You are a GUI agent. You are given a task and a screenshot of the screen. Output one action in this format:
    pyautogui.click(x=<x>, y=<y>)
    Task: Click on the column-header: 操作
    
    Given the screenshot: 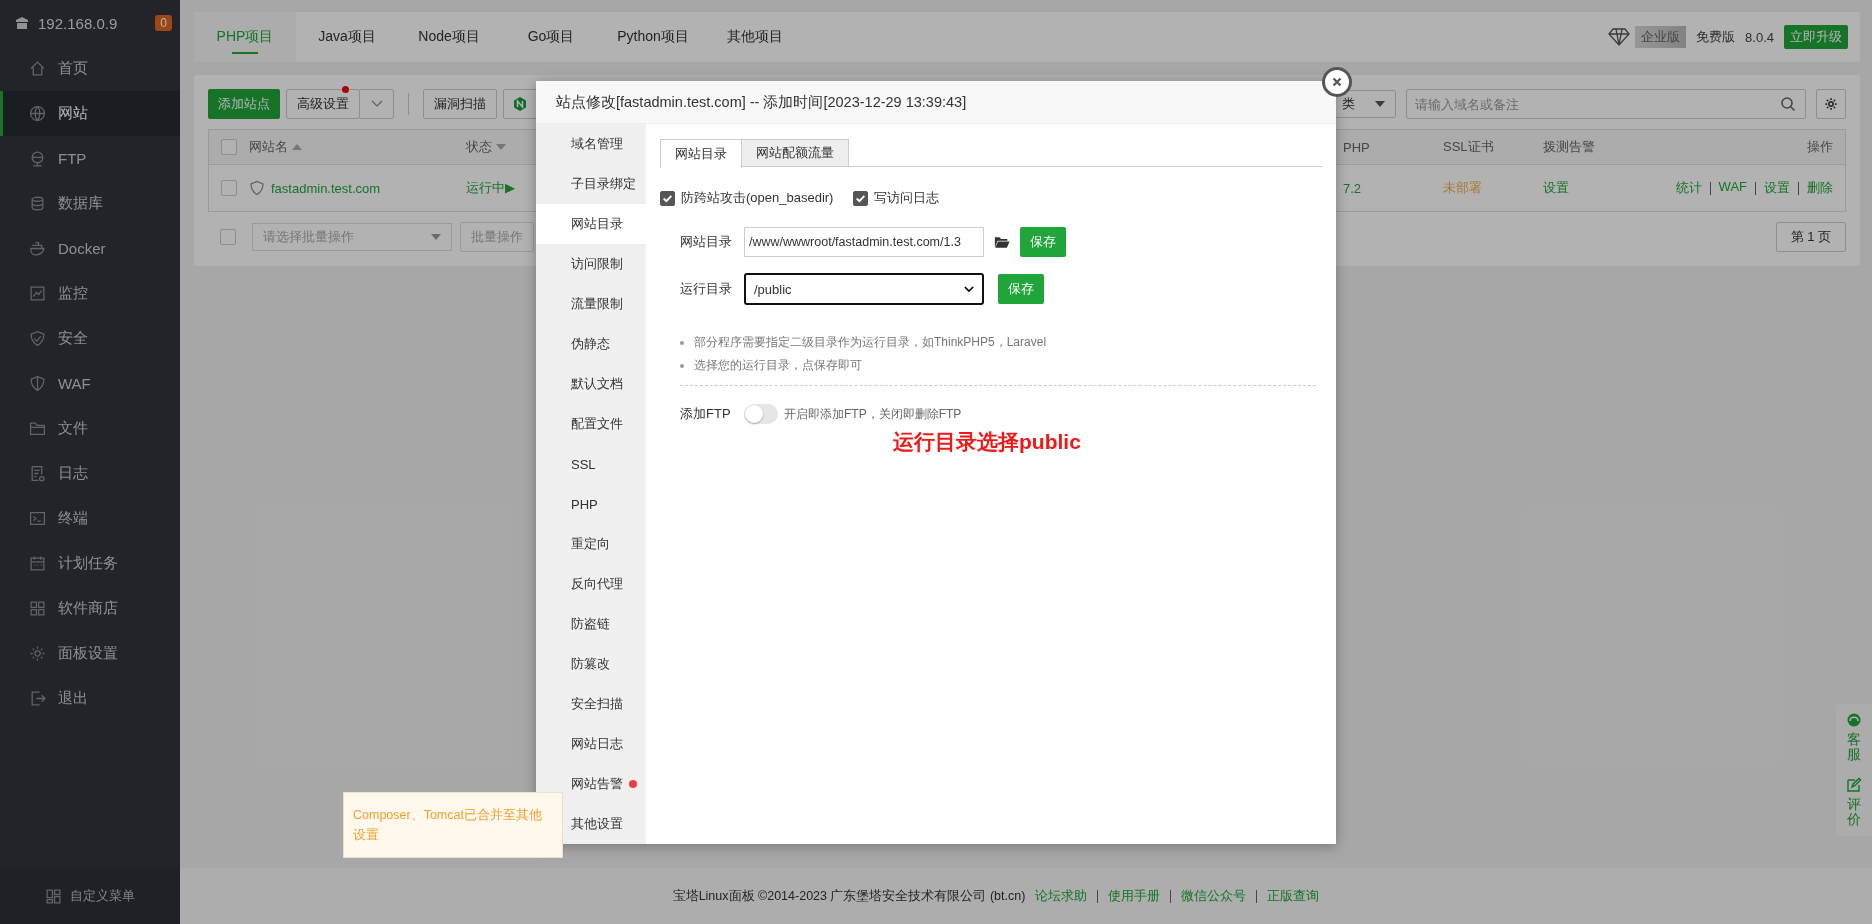 What is the action you would take?
    pyautogui.click(x=1820, y=147)
    